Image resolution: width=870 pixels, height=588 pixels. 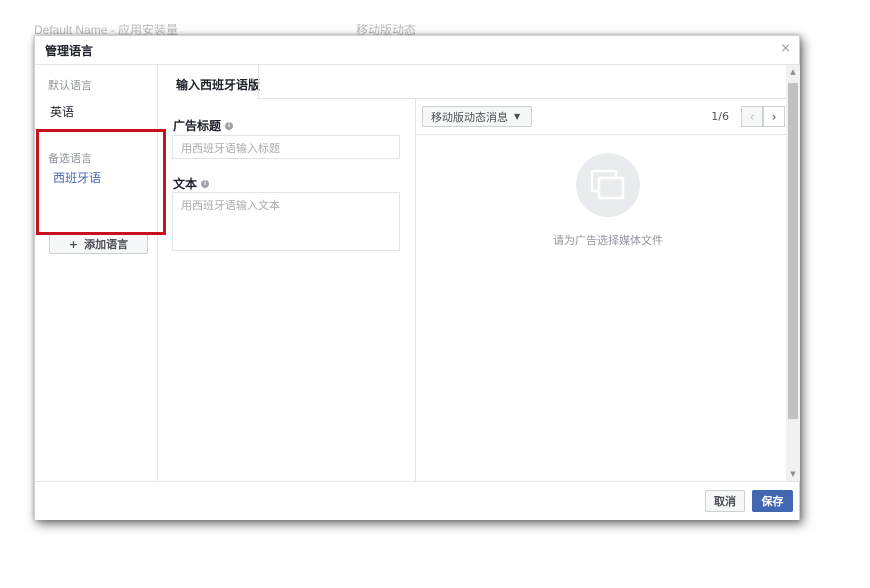 I want to click on text-field-label: 文本 i, so click(x=191, y=183).